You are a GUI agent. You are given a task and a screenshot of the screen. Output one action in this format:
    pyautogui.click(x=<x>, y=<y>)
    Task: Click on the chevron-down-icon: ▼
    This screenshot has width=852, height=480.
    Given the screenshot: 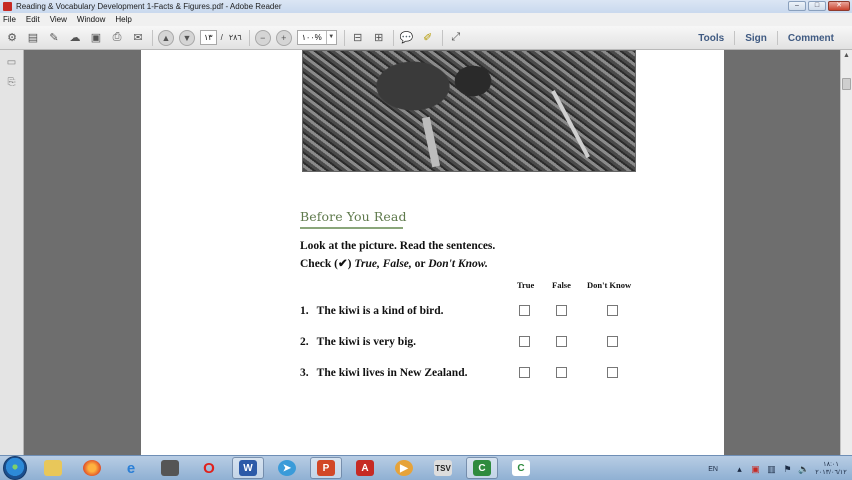 What is the action you would take?
    pyautogui.click(x=330, y=37)
    